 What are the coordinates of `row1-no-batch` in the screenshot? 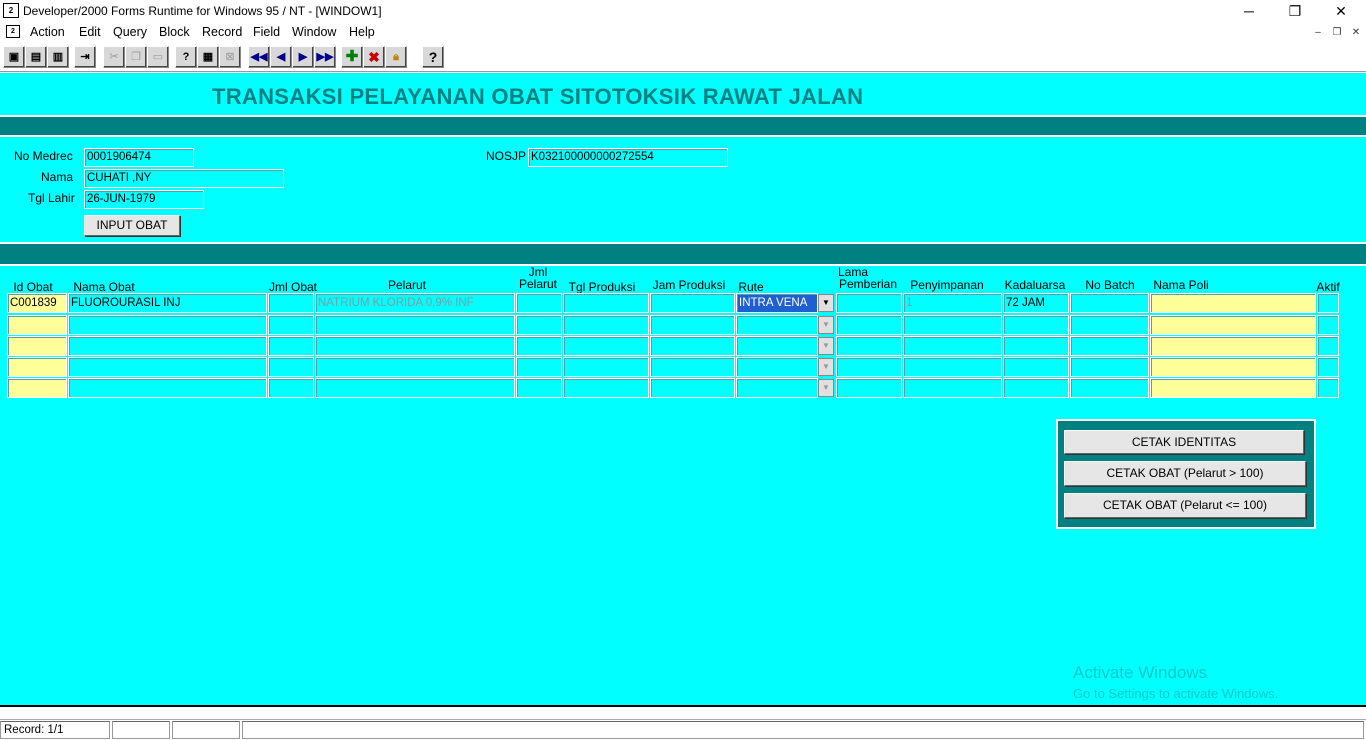 It's located at (1109, 303).